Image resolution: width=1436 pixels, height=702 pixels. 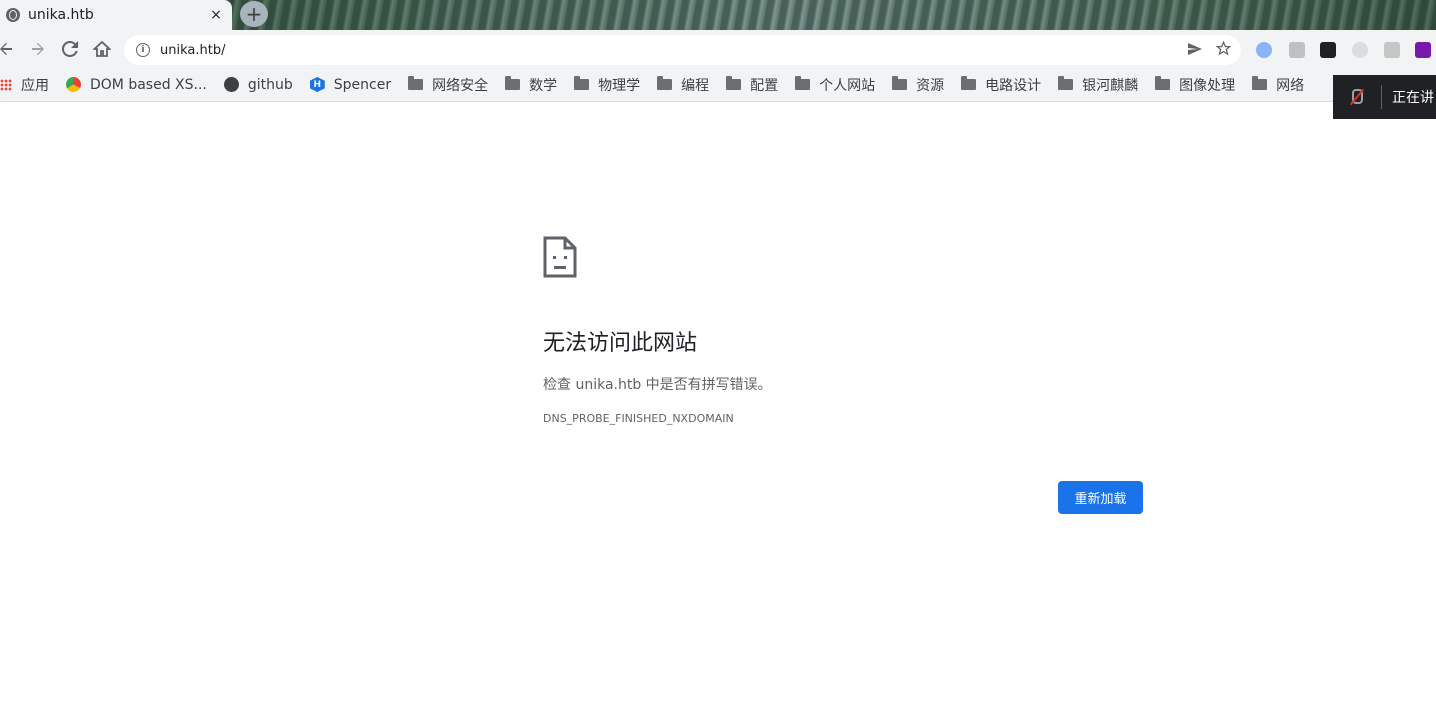 I want to click on extension-gear-icon, so click(x=1360, y=50).